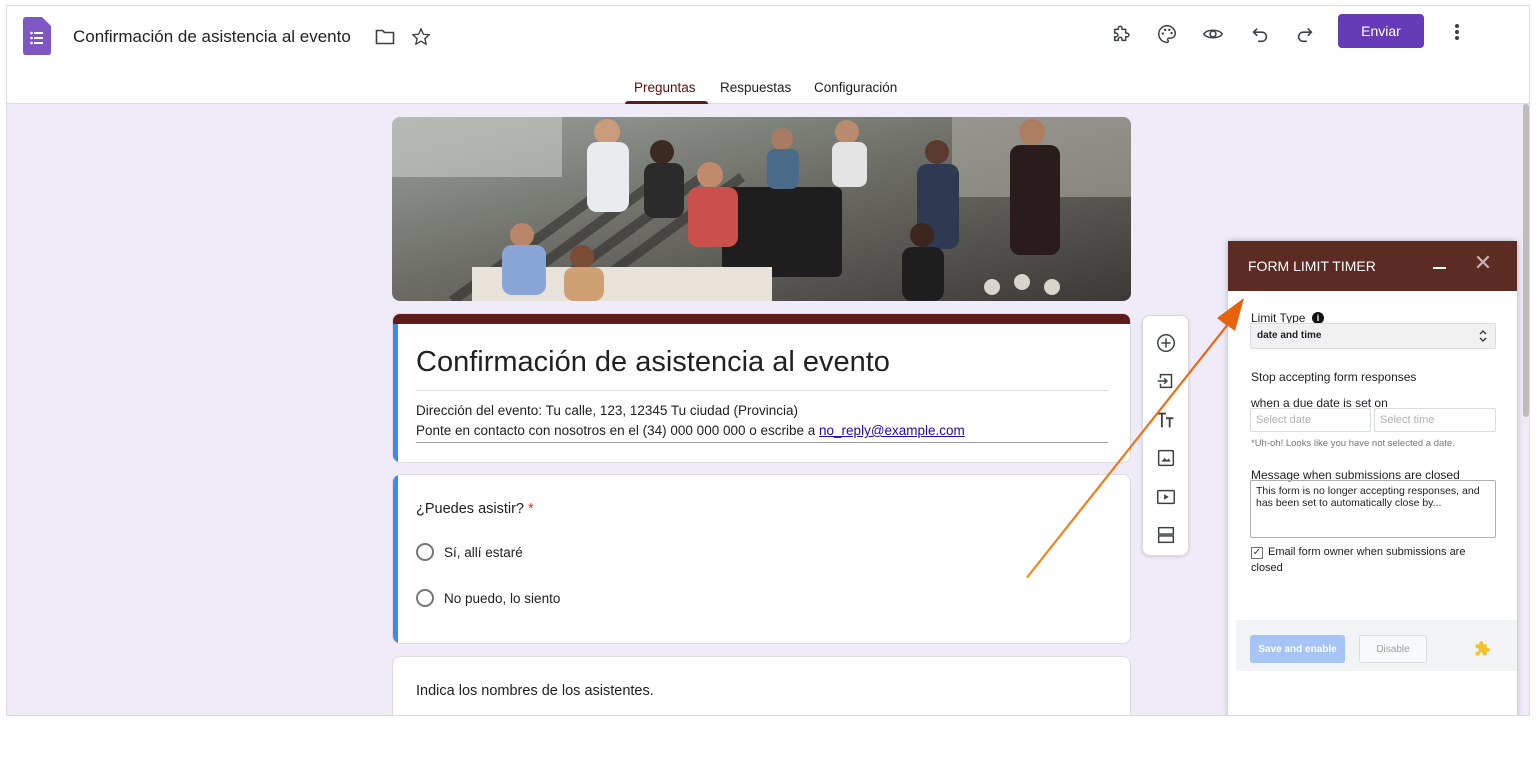  Describe the element at coordinates (761, 685) in the screenshot. I see `question-card: Indica los nombres de los asistentes.` at that location.